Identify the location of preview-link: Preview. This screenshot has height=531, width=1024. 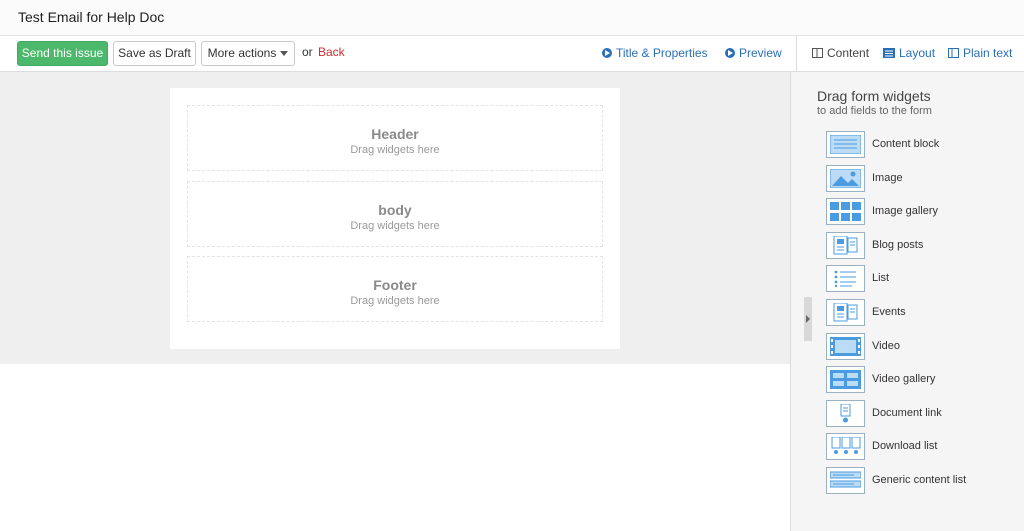
(753, 53).